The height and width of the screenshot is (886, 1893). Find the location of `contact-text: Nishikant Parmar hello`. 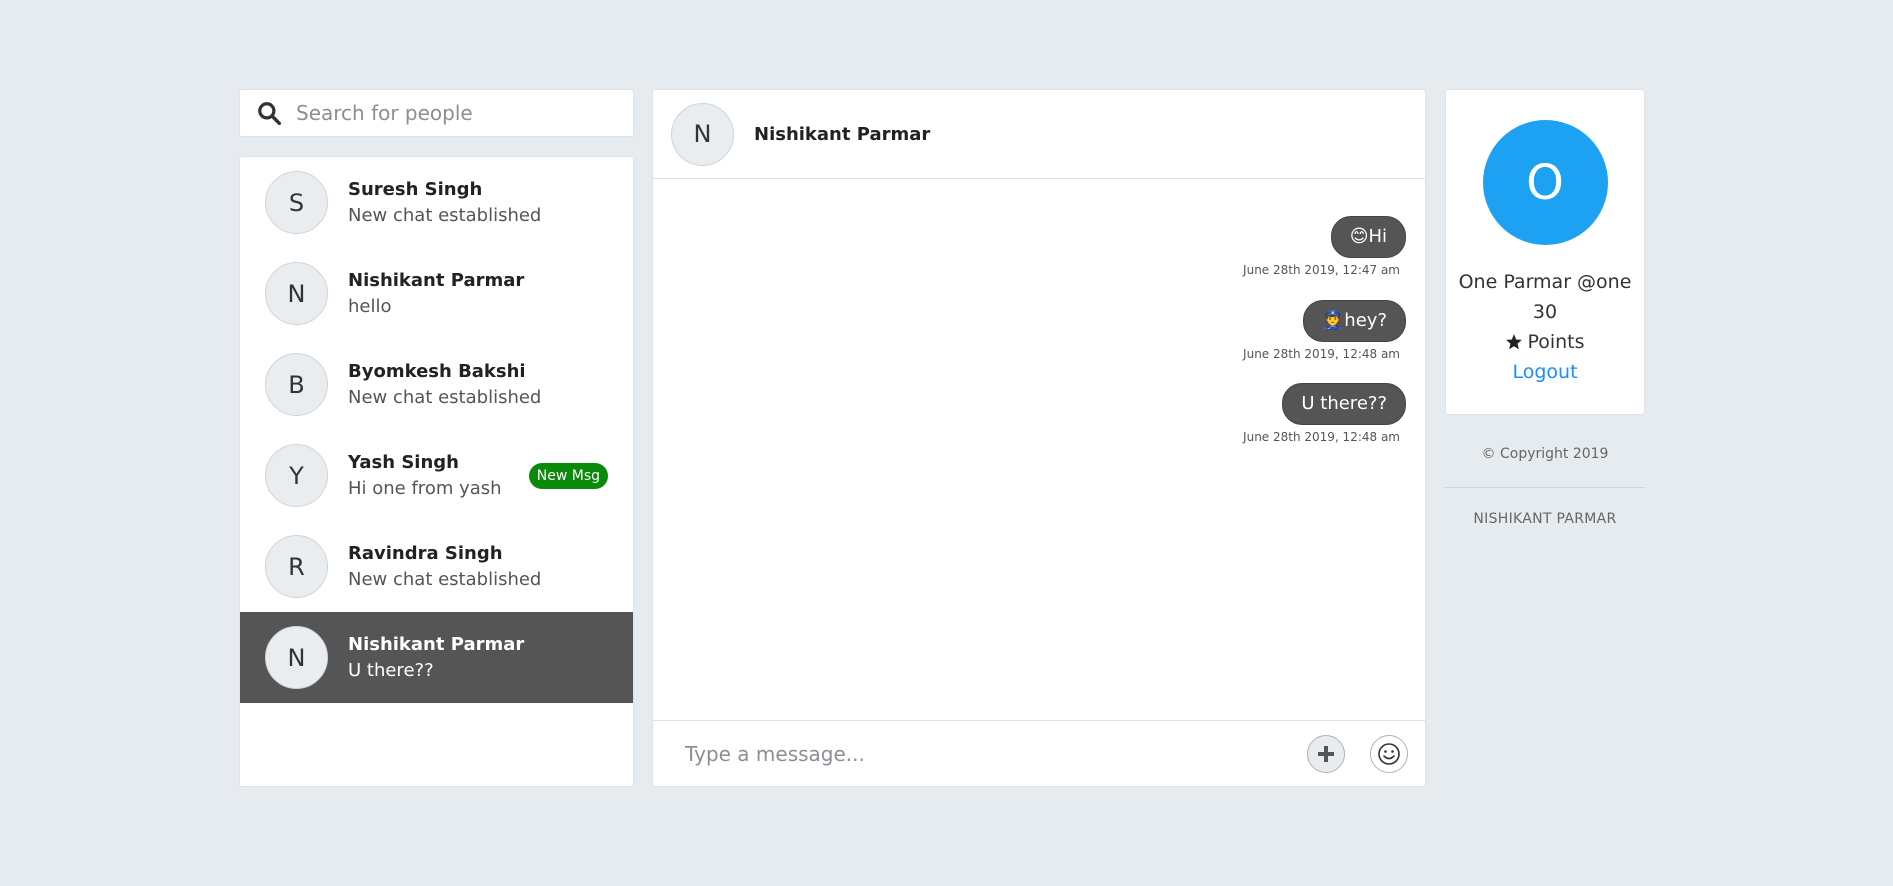

contact-text: Nishikant Parmar hello is located at coordinates (436, 294).